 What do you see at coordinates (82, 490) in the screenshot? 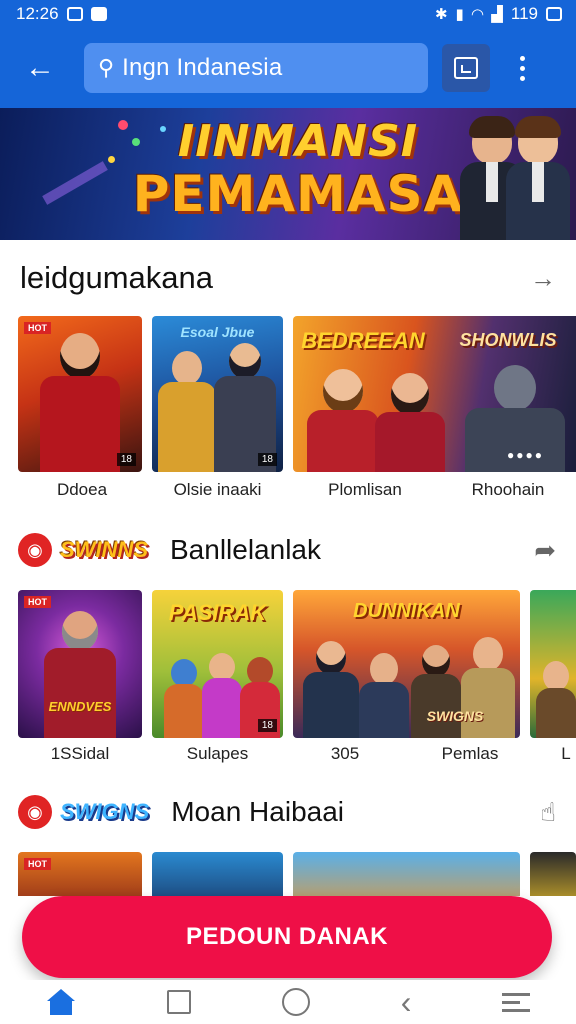
I see `game-title: Ddoea` at bounding box center [82, 490].